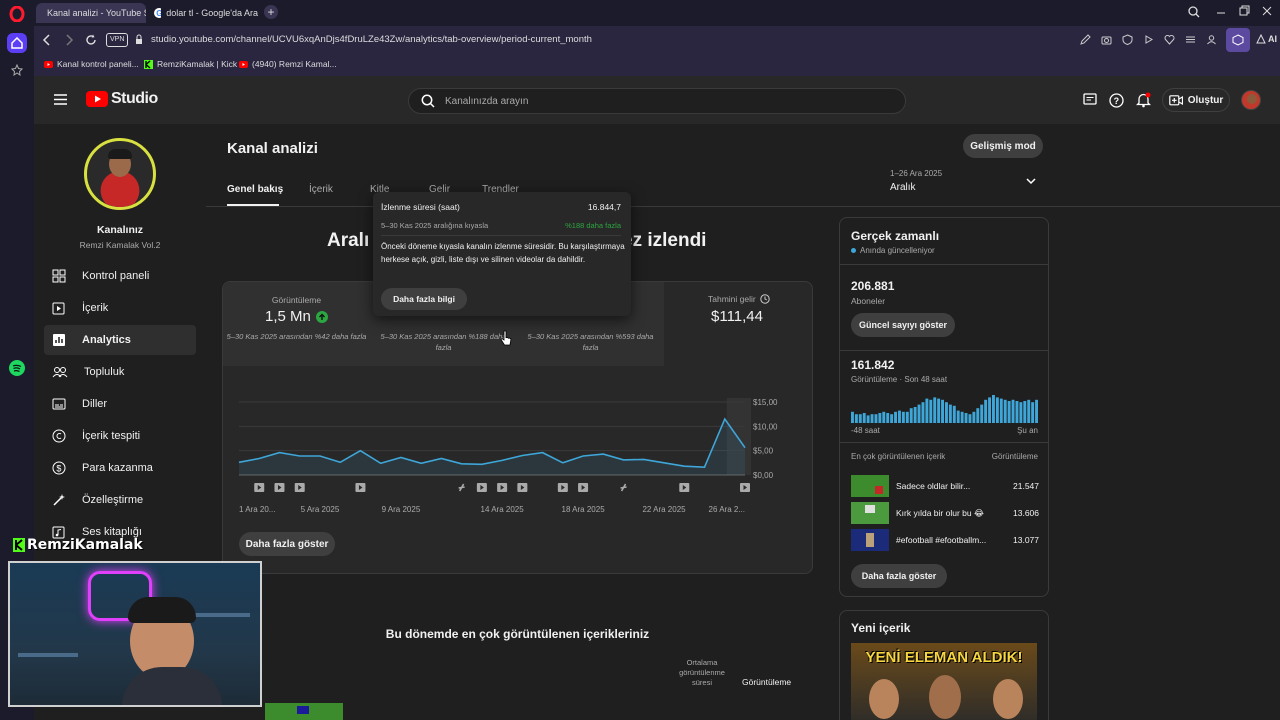  Describe the element at coordinates (1194, 12) in the screenshot. I see `search-tabs-icon` at that location.